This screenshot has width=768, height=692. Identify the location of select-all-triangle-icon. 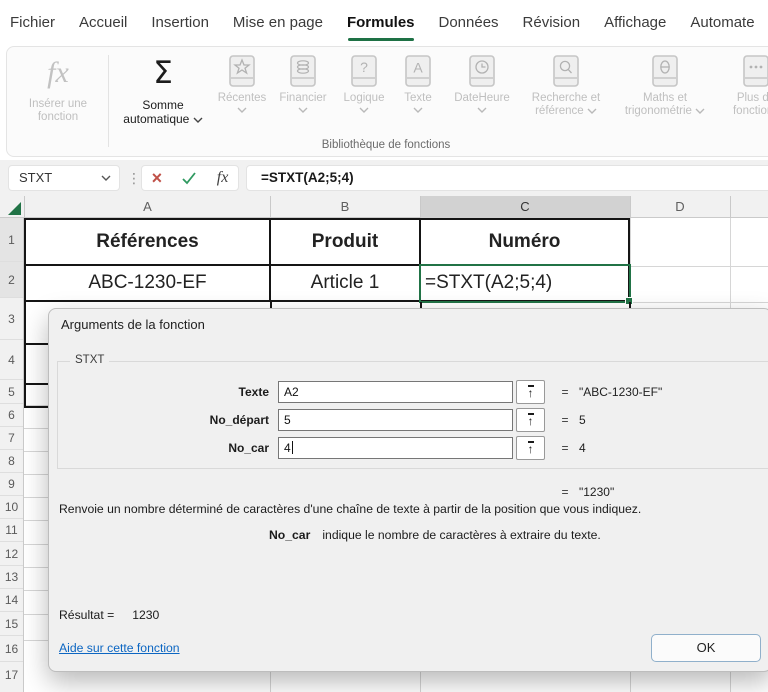
(14, 208).